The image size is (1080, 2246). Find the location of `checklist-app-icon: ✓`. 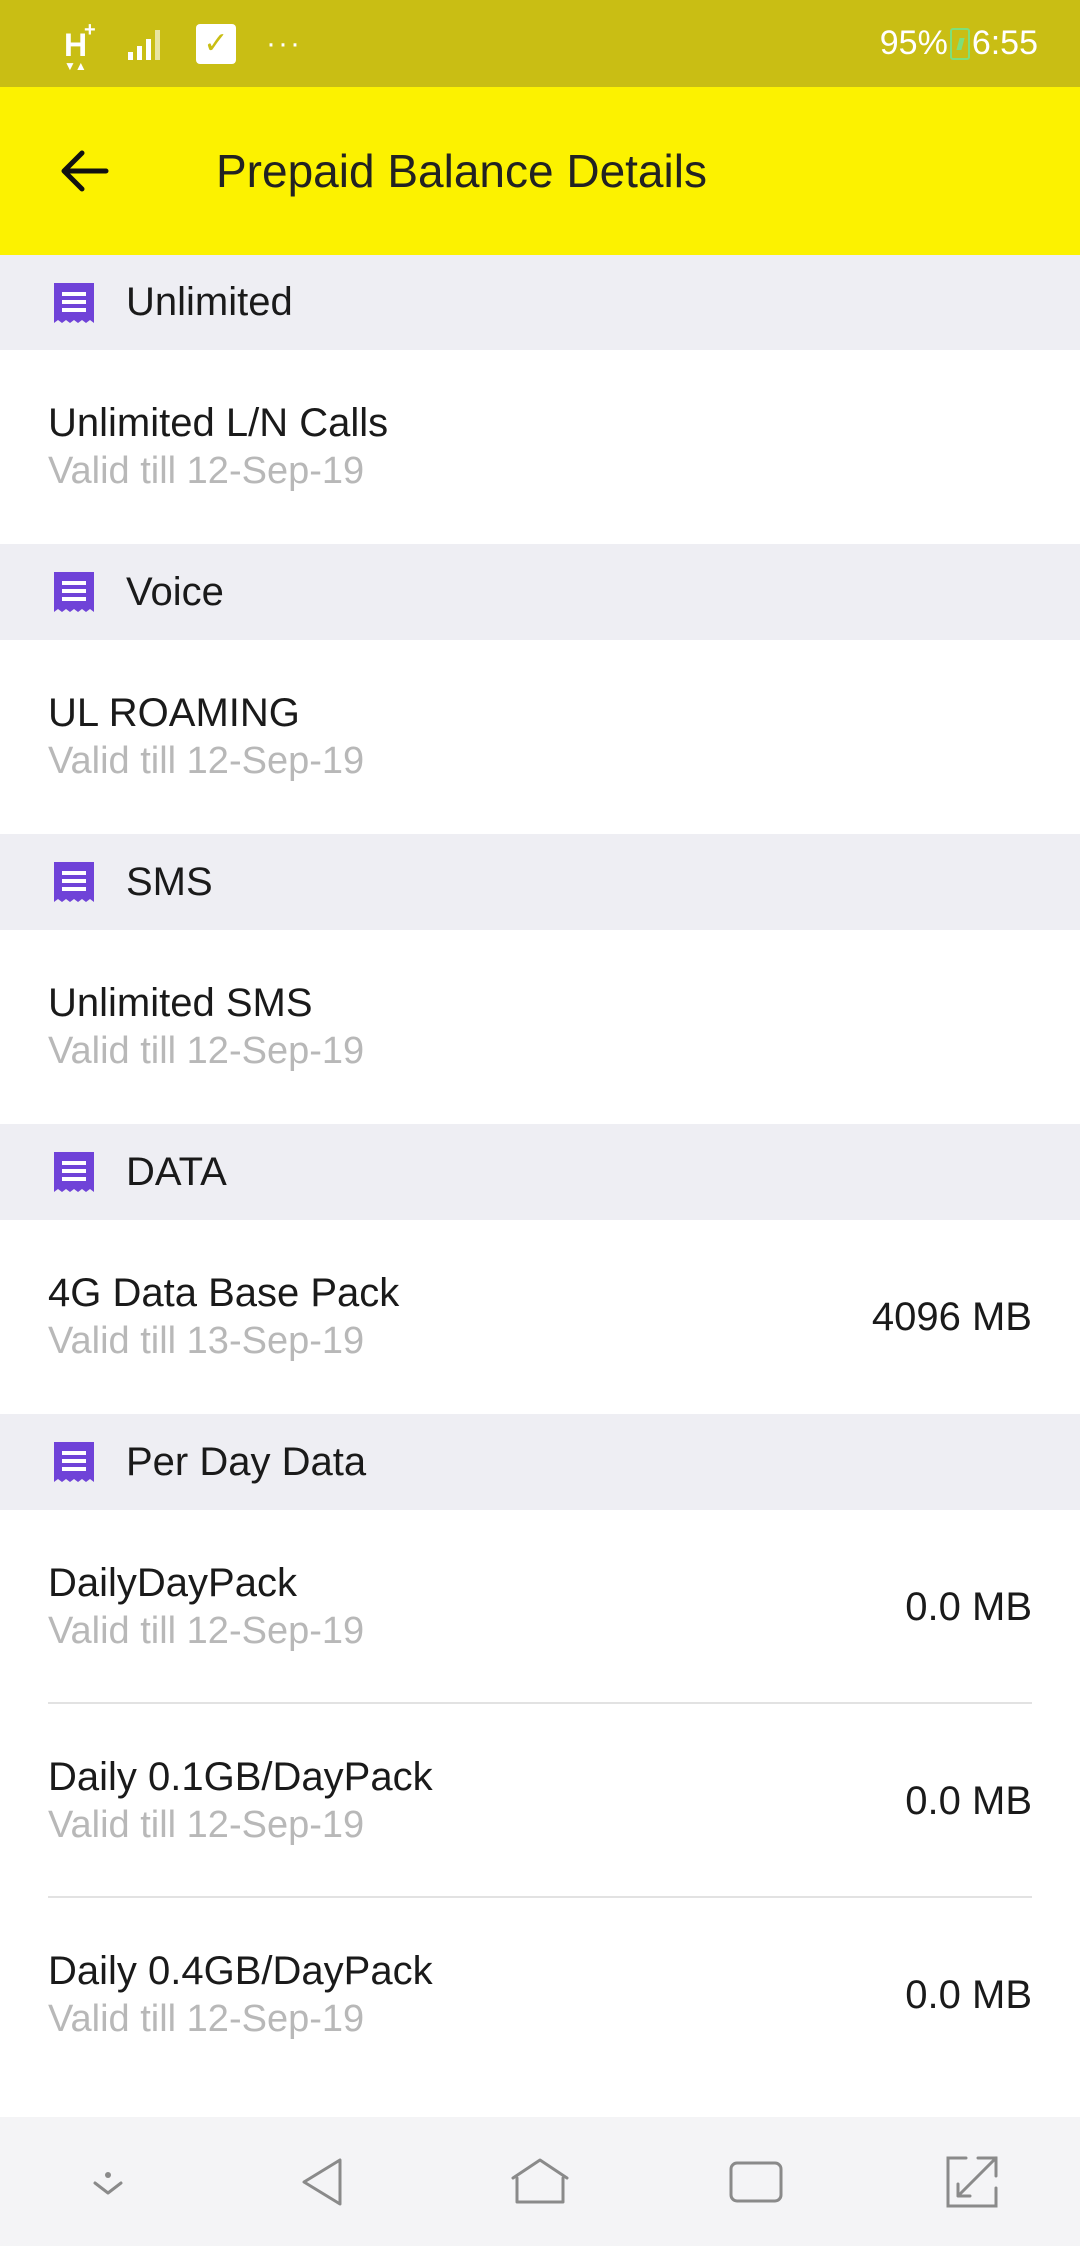

checklist-app-icon: ✓ is located at coordinates (216, 43).